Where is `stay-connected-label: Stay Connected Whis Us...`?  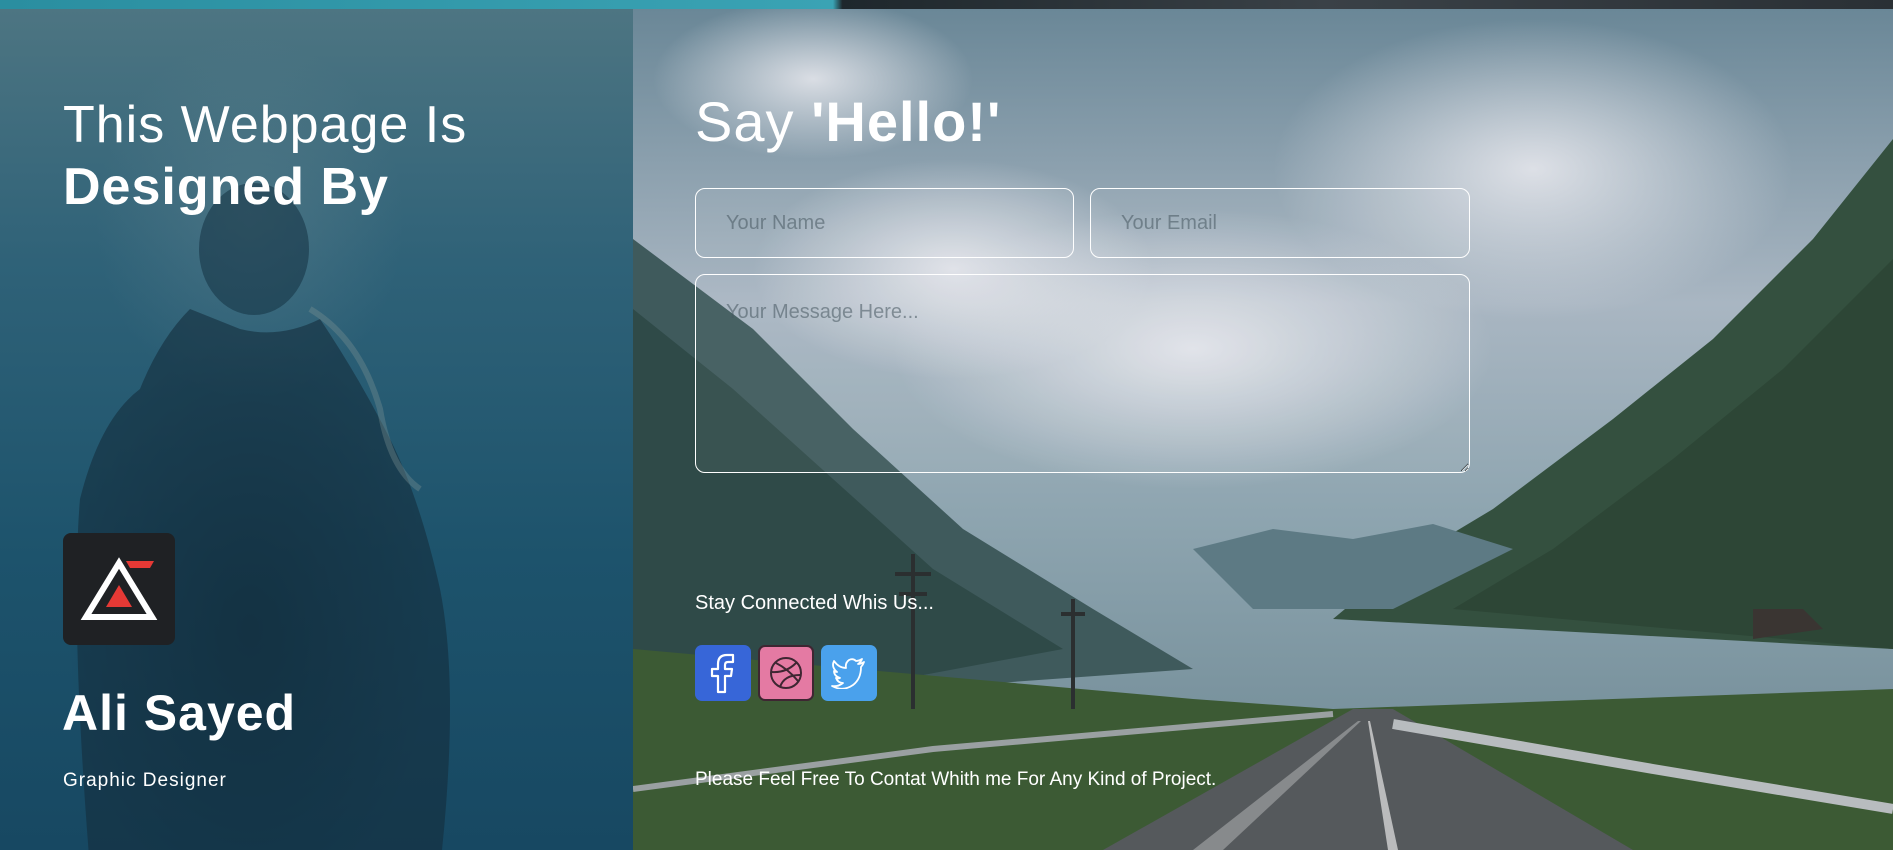
stay-connected-label: Stay Connected Whis Us... is located at coordinates (814, 603).